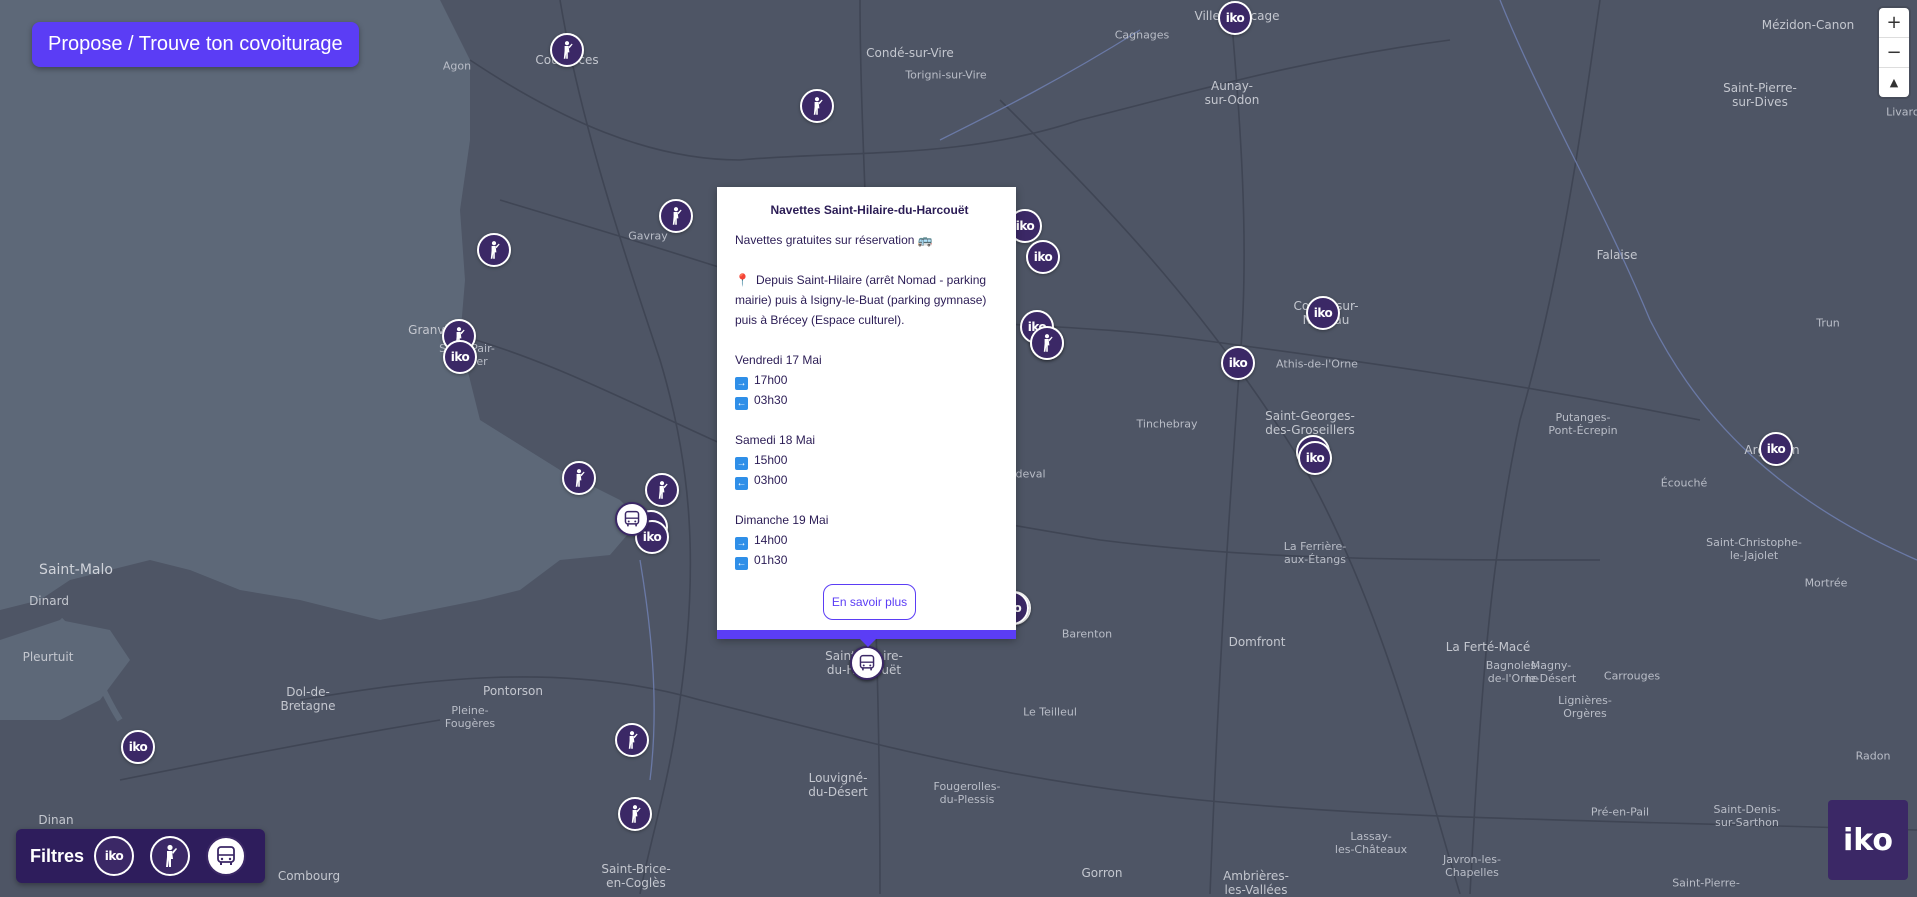 This screenshot has height=897, width=1917. Describe the element at coordinates (195, 44) in the screenshot. I see `propose-carpool-button: Propose / Trouve ton covoiturage` at that location.